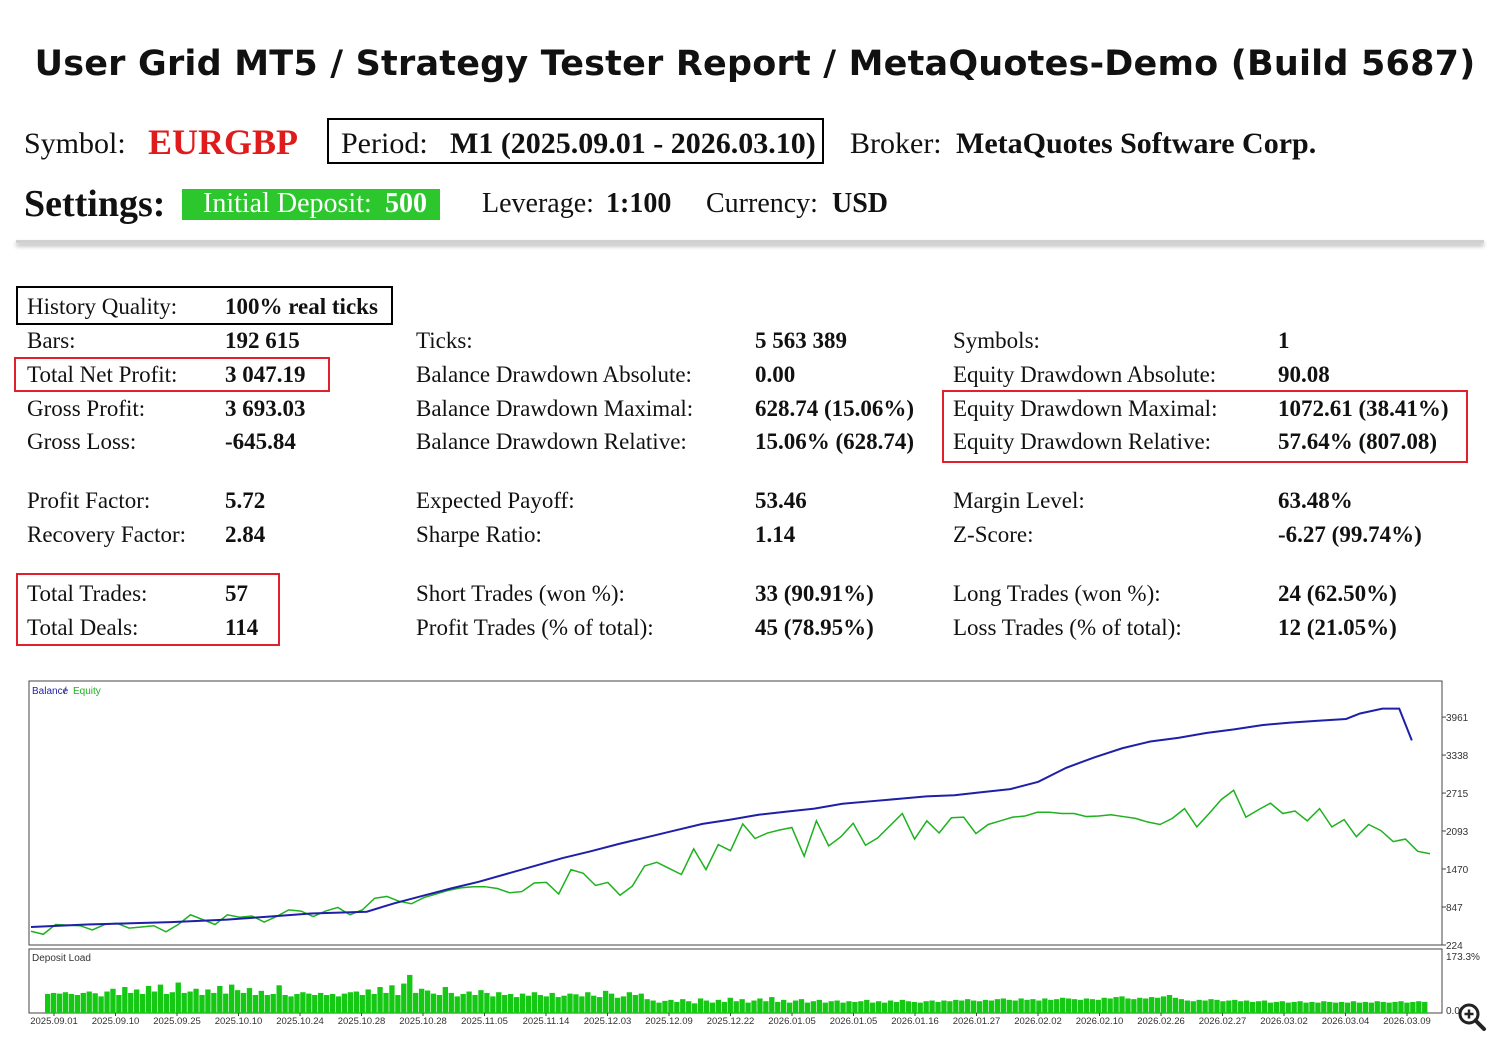 This screenshot has height=1043, width=1500. I want to click on sharpe-ratio-value: 1.14, so click(775, 534).